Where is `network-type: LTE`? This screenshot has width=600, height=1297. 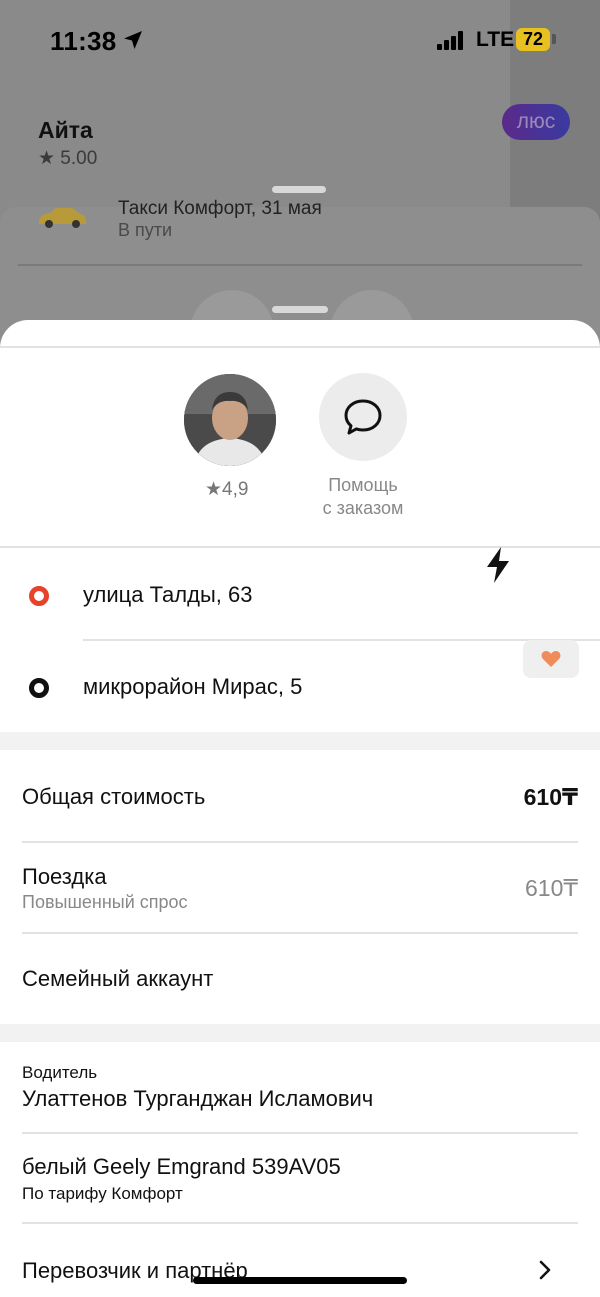 network-type: LTE is located at coordinates (495, 39).